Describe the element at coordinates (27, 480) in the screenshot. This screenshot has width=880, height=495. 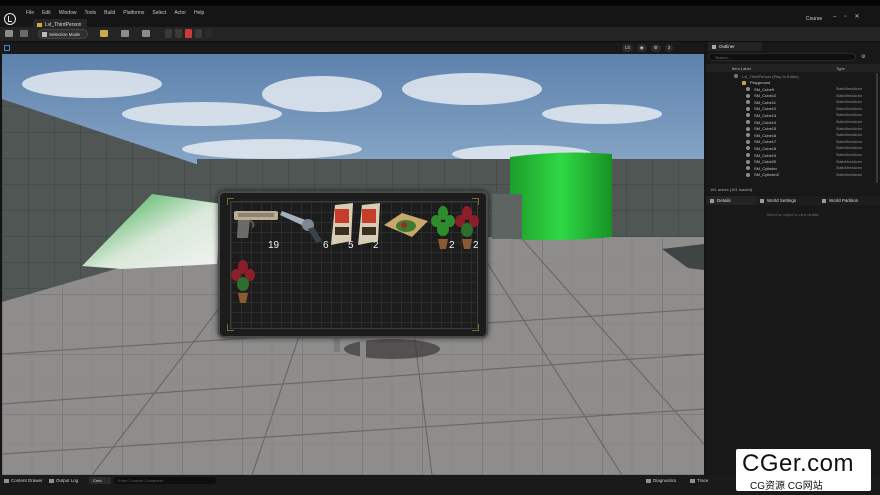
I see `content-drawer-label: Content Drawer` at that location.